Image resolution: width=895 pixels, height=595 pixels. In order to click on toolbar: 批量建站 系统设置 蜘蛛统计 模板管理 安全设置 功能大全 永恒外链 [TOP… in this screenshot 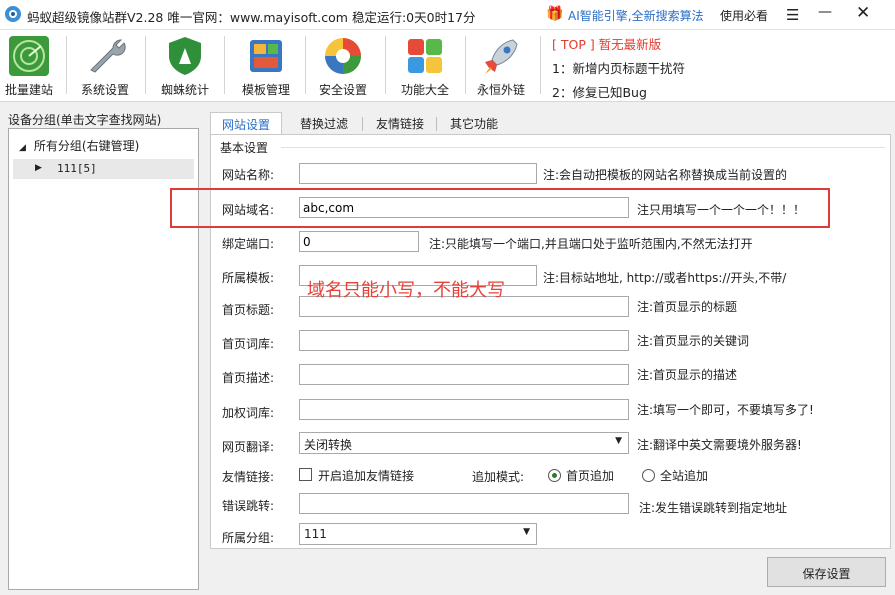, I will do `click(447, 66)`.